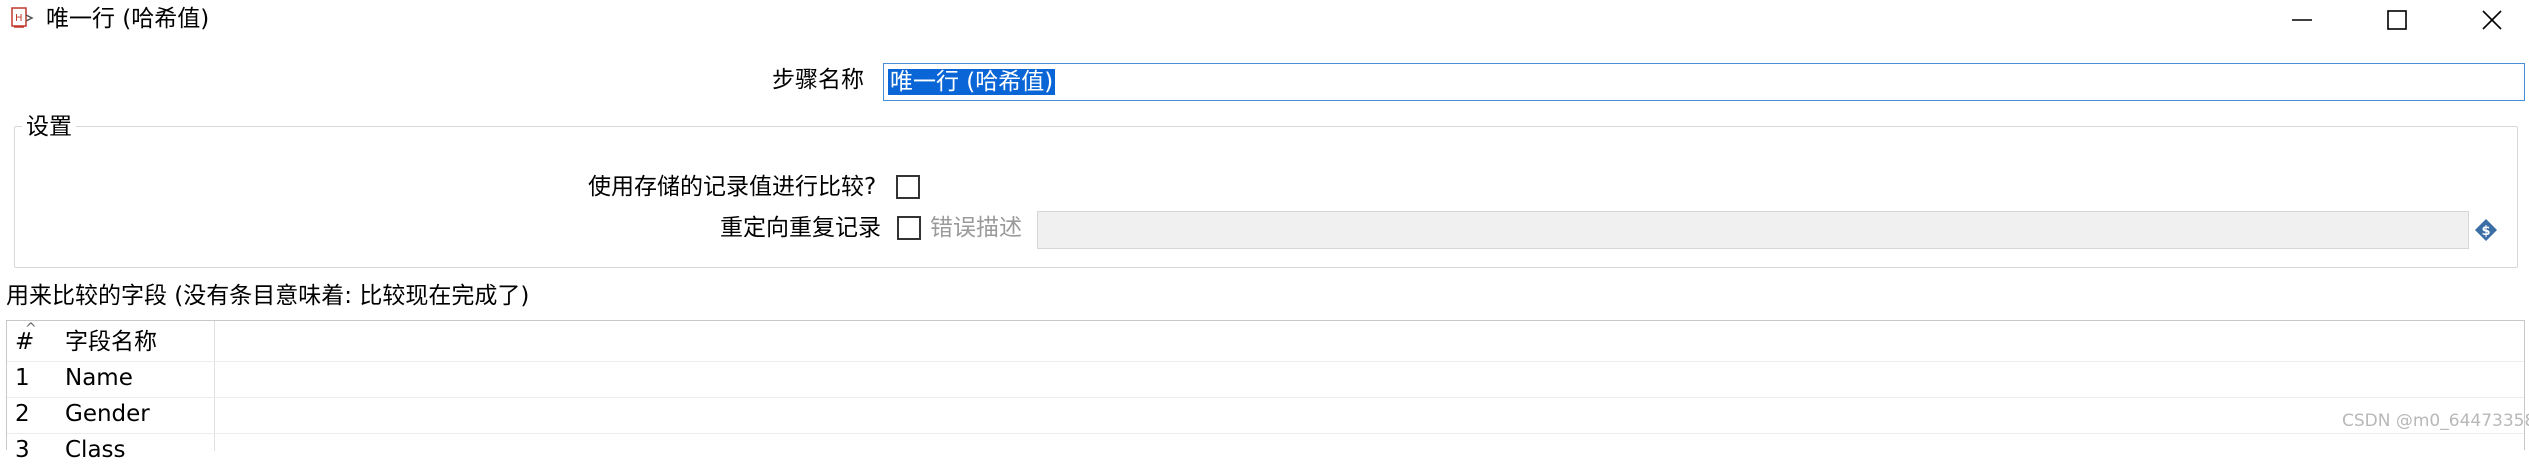 This screenshot has height=465, width=2529. What do you see at coordinates (22, 378) in the screenshot?
I see `table-row-number: 1` at bounding box center [22, 378].